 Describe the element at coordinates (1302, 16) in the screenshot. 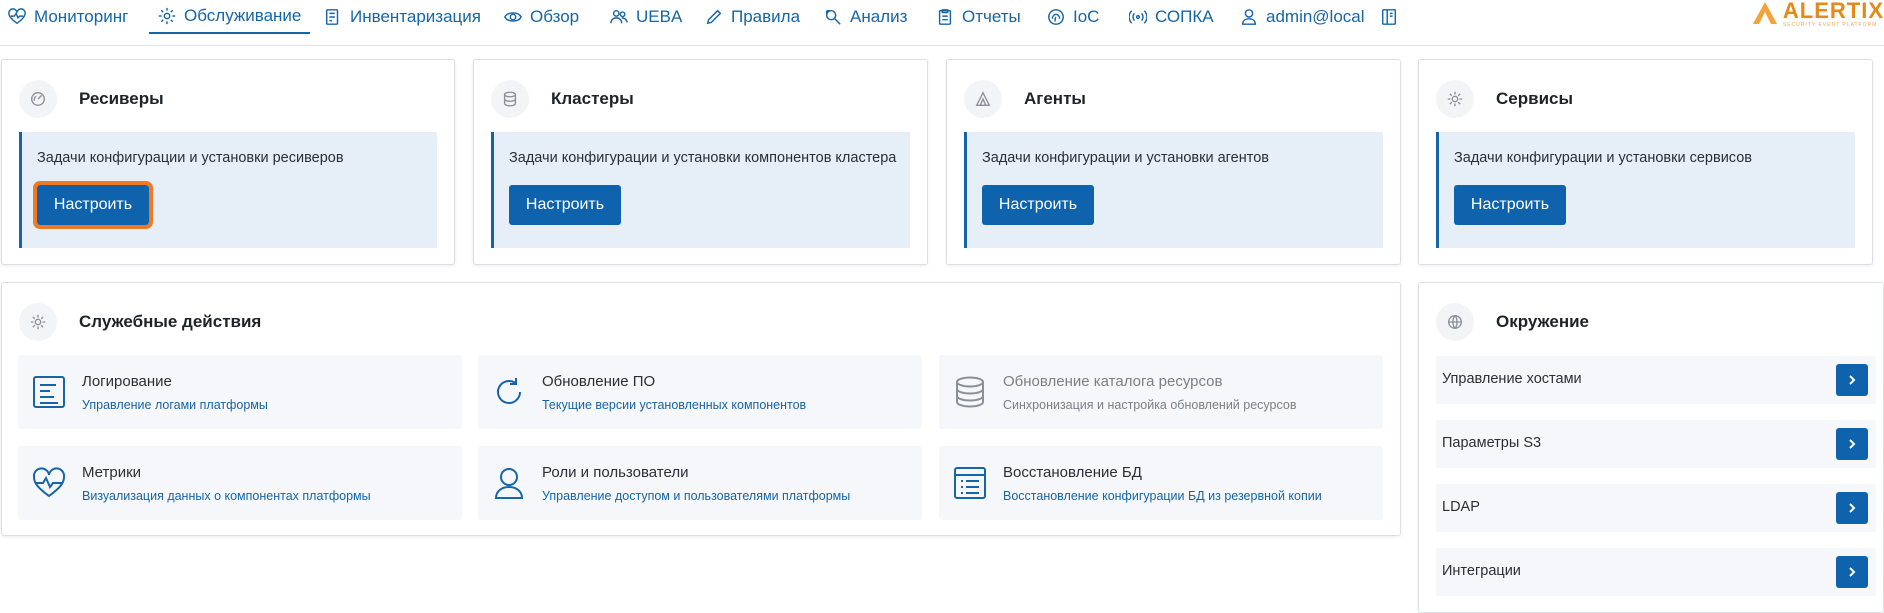

I see `nav-item-user-account: admin@local` at that location.